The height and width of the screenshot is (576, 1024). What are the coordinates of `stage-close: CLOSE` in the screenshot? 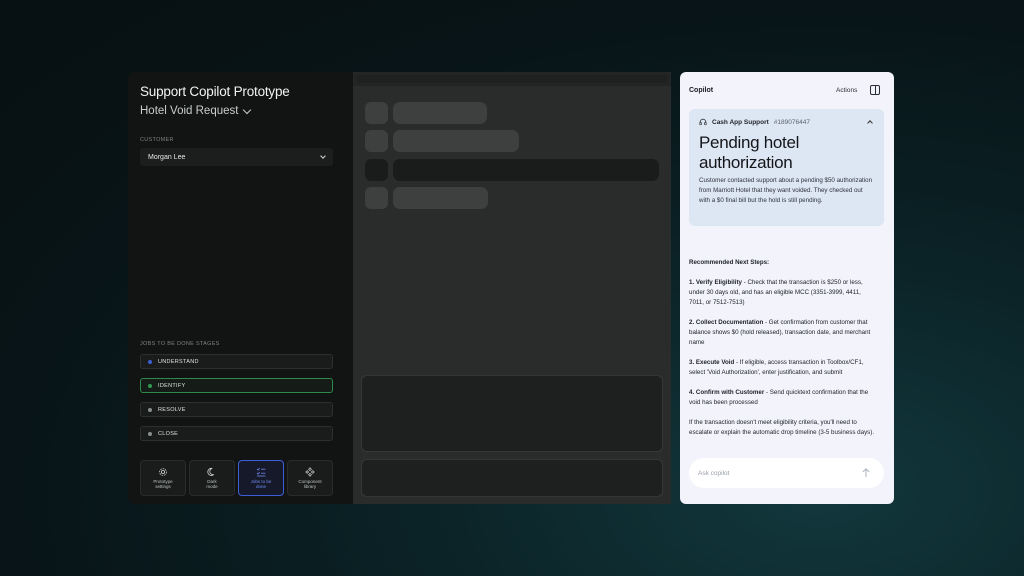 It's located at (236, 433).